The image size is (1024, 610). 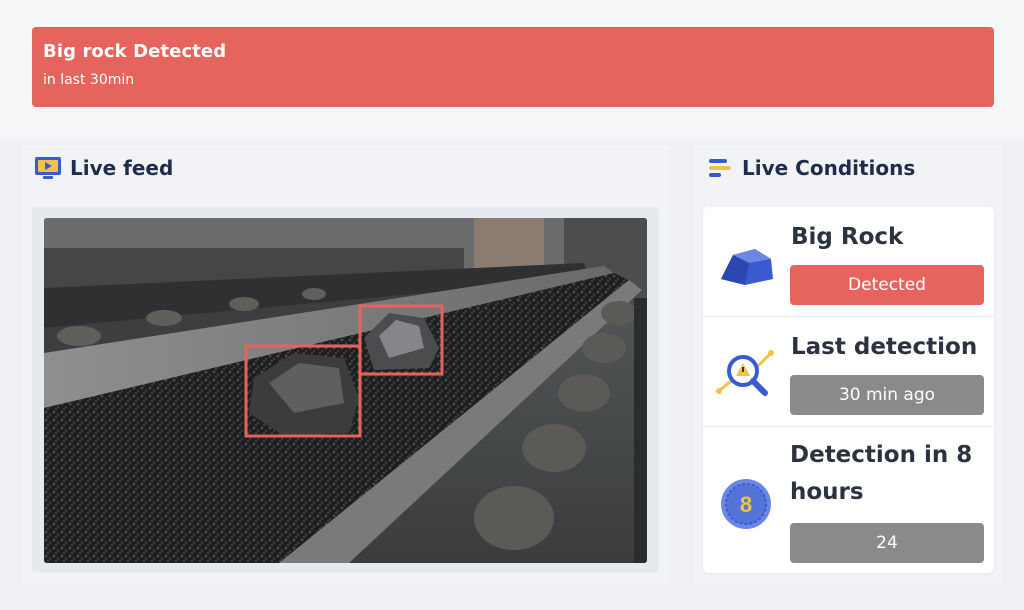 I want to click on live-conditions-header: Live Conditions, so click(x=810, y=168).